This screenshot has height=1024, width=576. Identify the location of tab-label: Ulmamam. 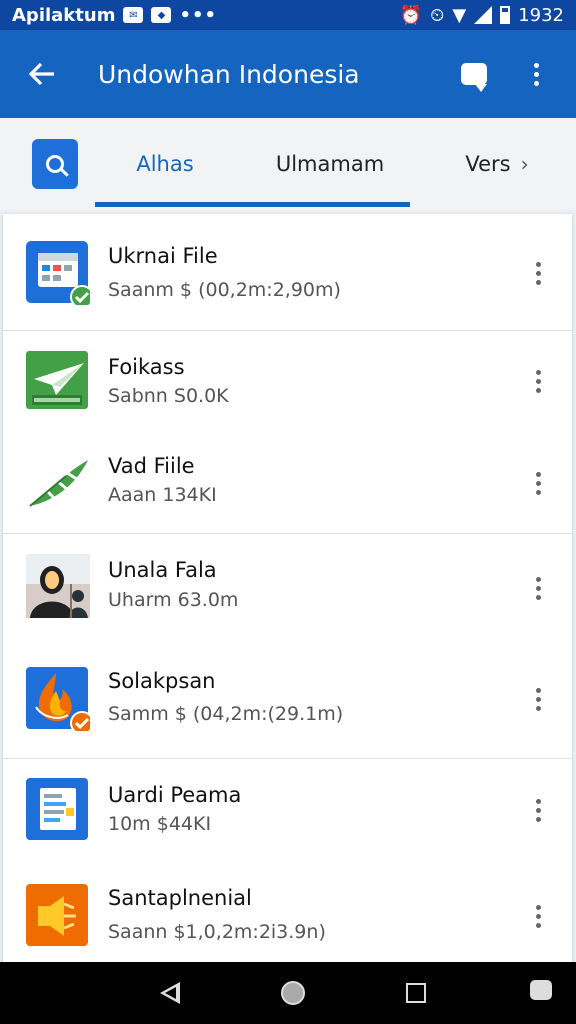
(330, 164).